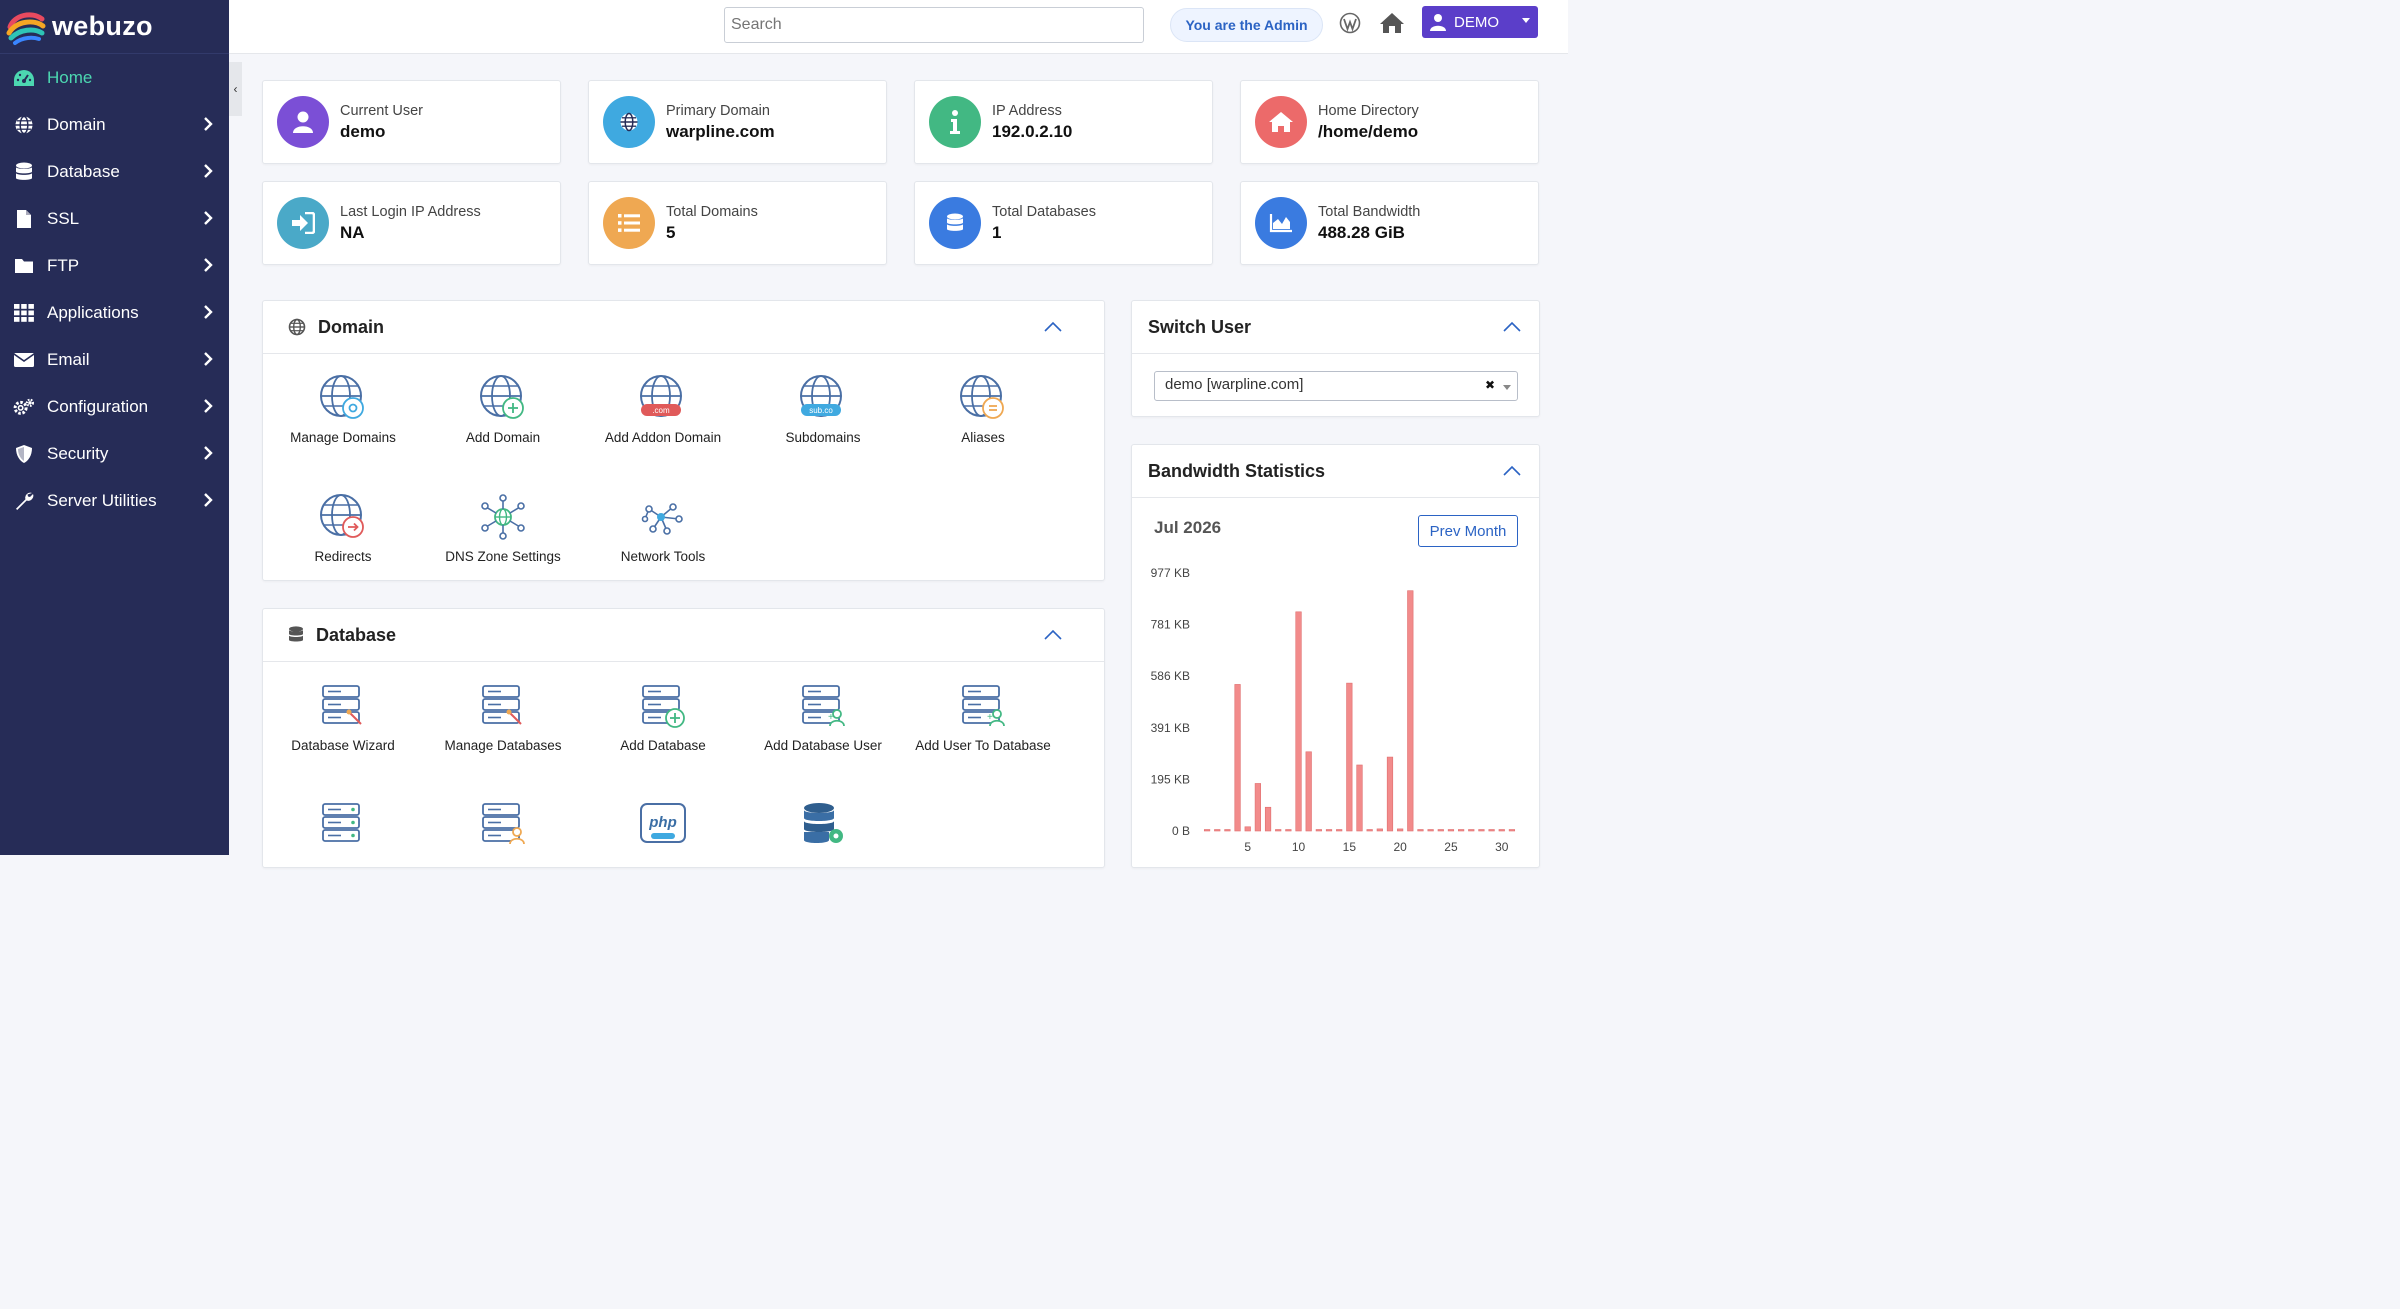 This screenshot has height=1309, width=2400. What do you see at coordinates (737, 223) in the screenshot?
I see `info-card-total-domains: Total Domains 5` at bounding box center [737, 223].